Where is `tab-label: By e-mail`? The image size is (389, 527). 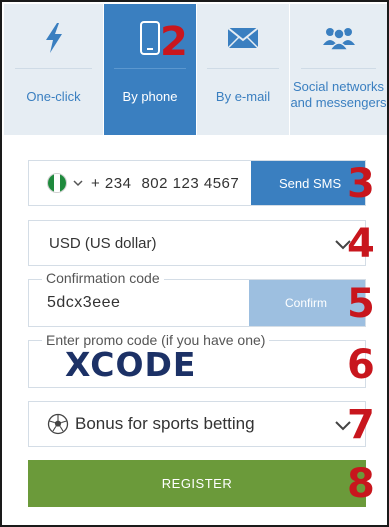
tab-label: By e-mail is located at coordinates (243, 96).